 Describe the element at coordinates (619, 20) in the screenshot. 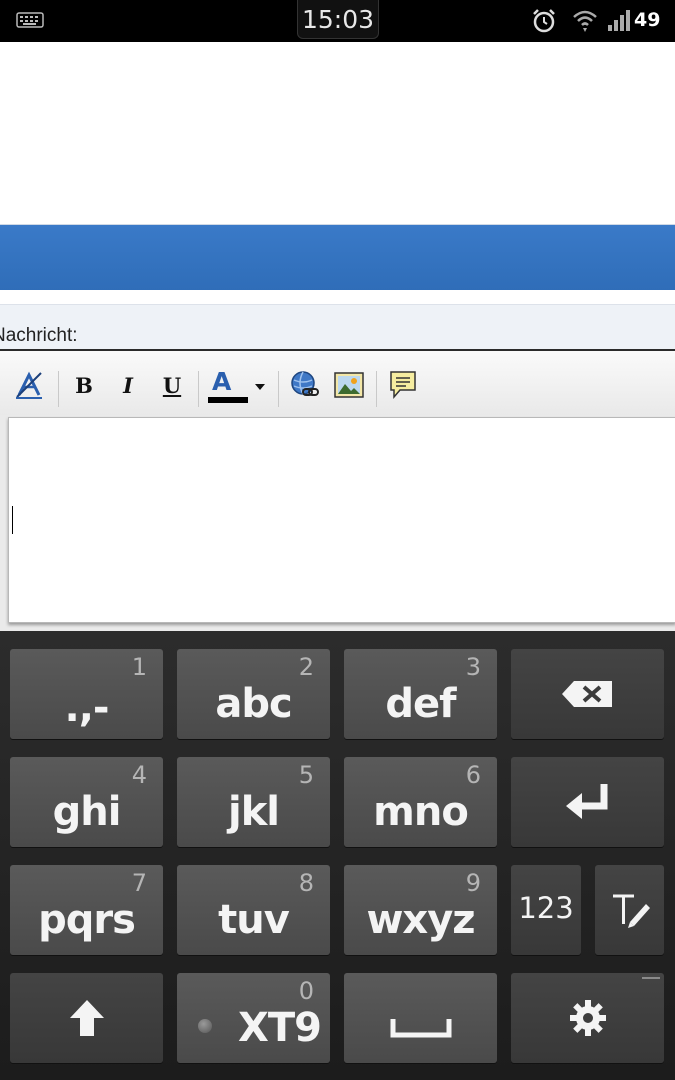

I see `signal-icon` at that location.